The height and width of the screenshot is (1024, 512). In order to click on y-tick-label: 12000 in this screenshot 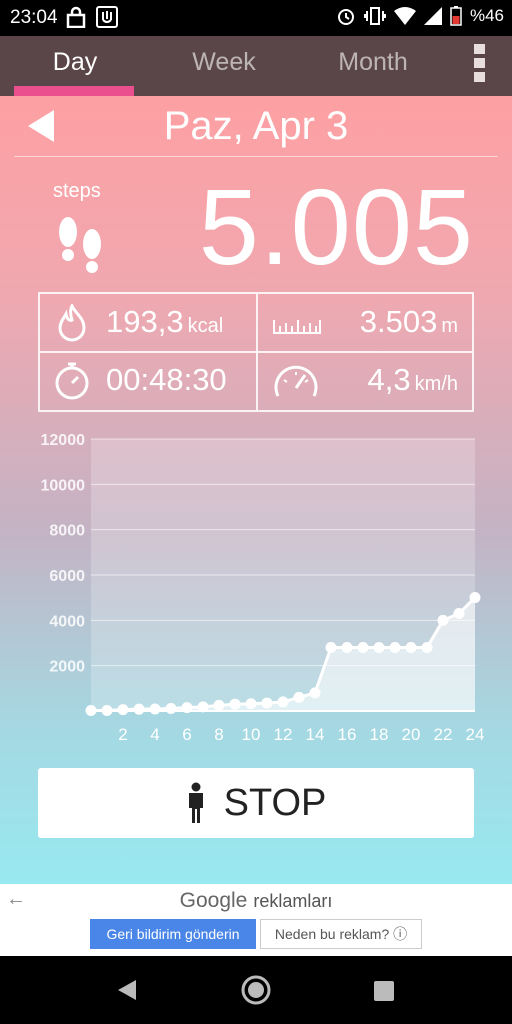, I will do `click(63, 440)`.